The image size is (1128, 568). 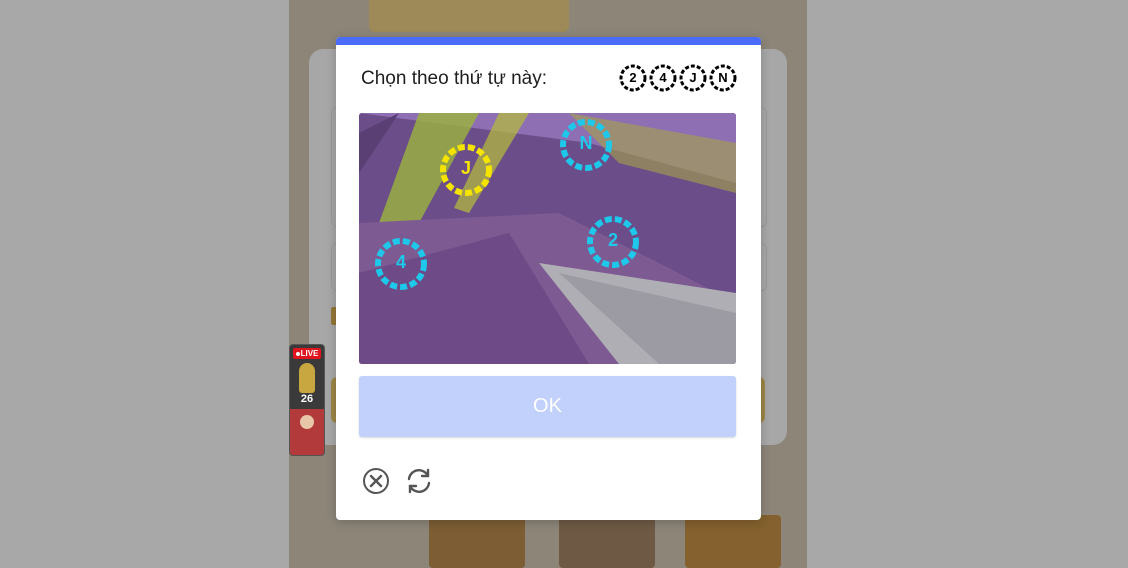 I want to click on sequence-glyph: 4, so click(x=663, y=78).